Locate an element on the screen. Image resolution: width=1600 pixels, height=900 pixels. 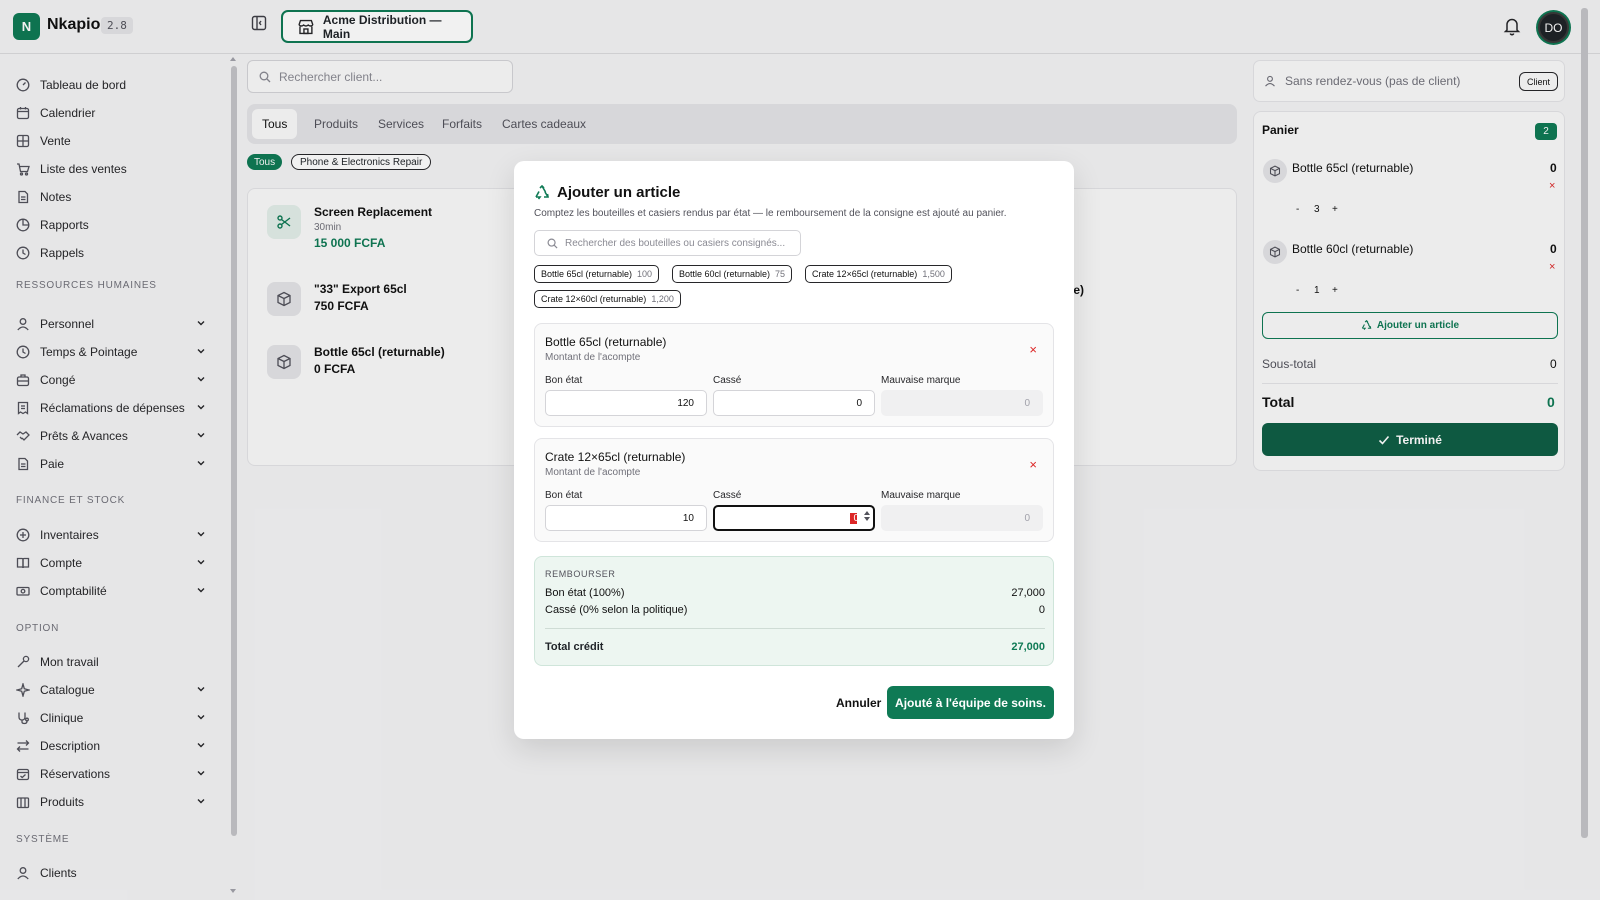
dialog-title: Ajouter un article is located at coordinates (619, 192).